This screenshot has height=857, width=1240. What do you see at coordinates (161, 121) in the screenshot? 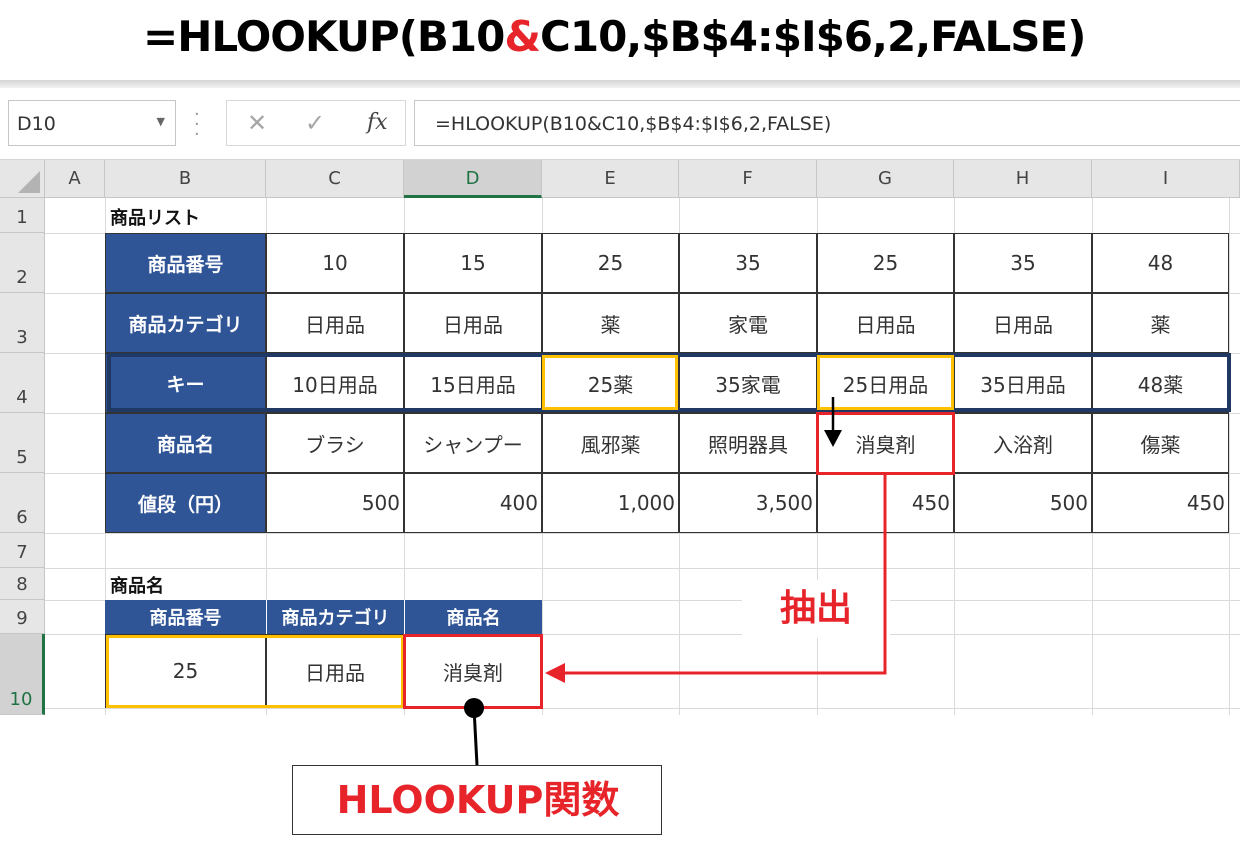
I see `chevron-down-icon: ▼` at bounding box center [161, 121].